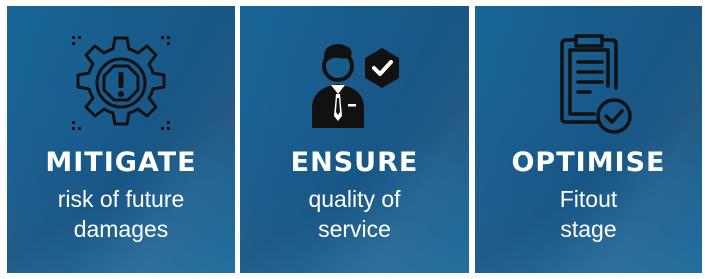 This screenshot has width=705, height=279. Describe the element at coordinates (121, 199) in the screenshot. I see `panel-subtitle-line: risk of future` at that location.